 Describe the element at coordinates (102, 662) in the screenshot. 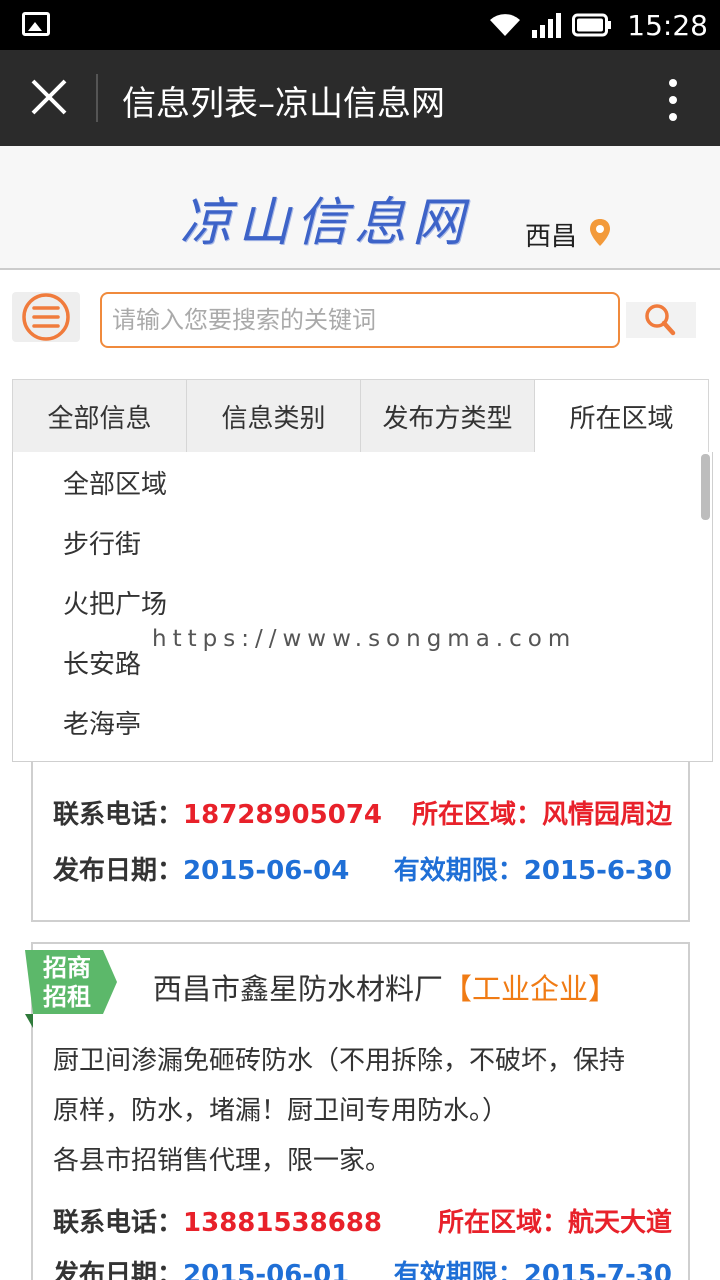

I see `dropdown-item-changan-road: 长安路` at that location.